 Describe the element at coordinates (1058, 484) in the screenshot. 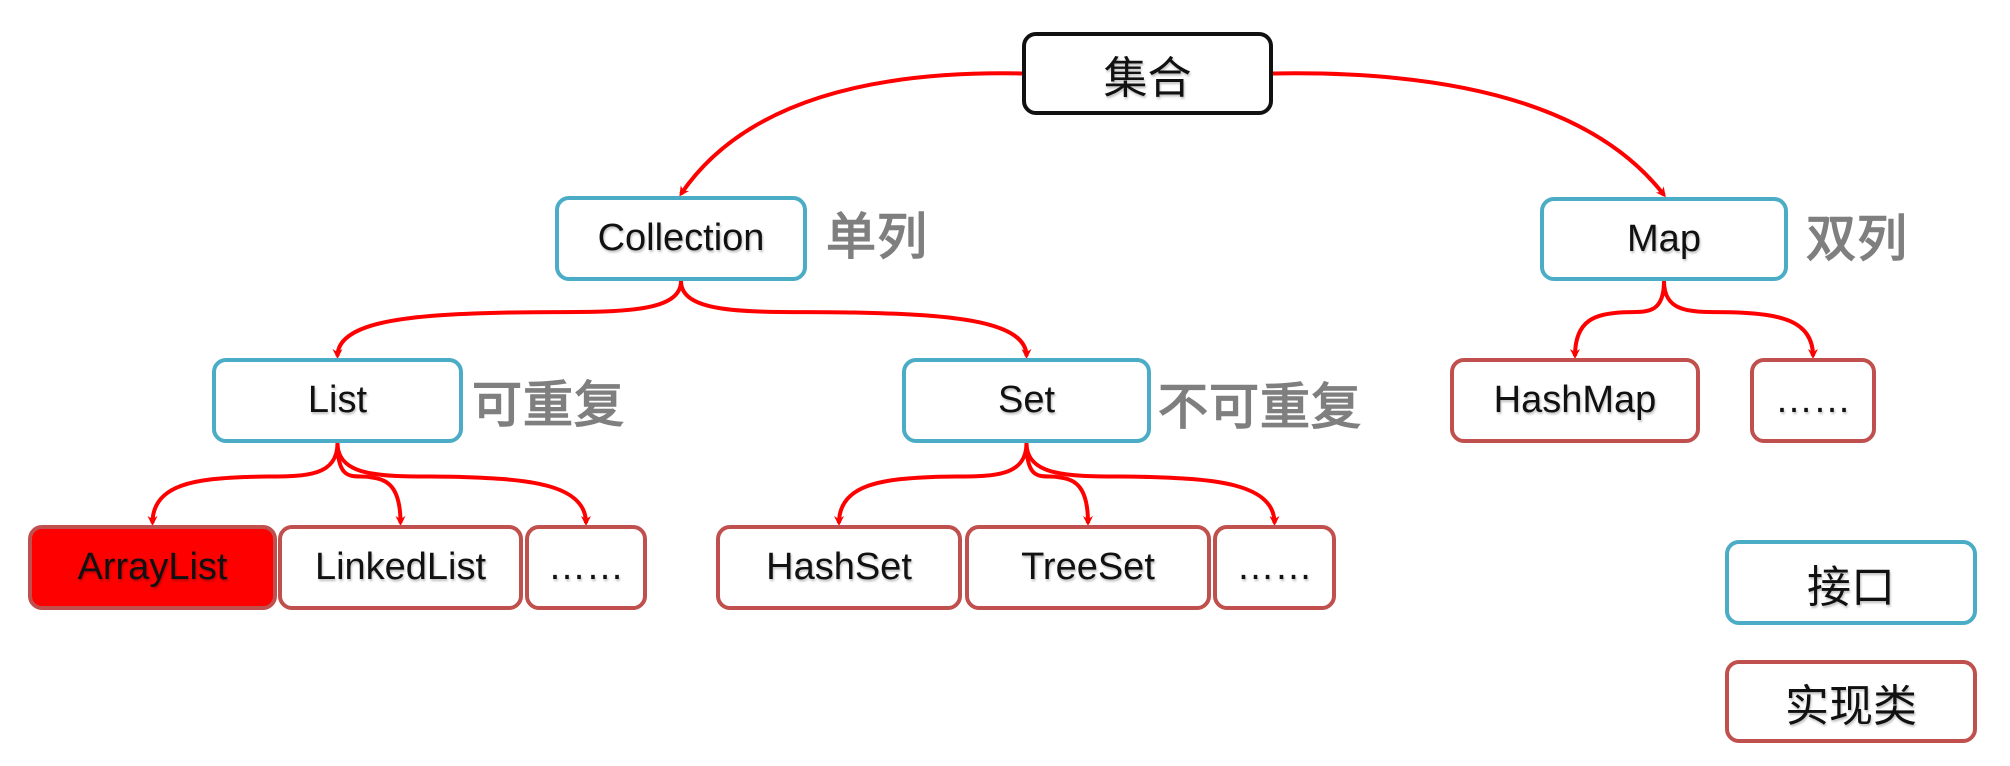

I see `edge-set-to-treeset` at that location.